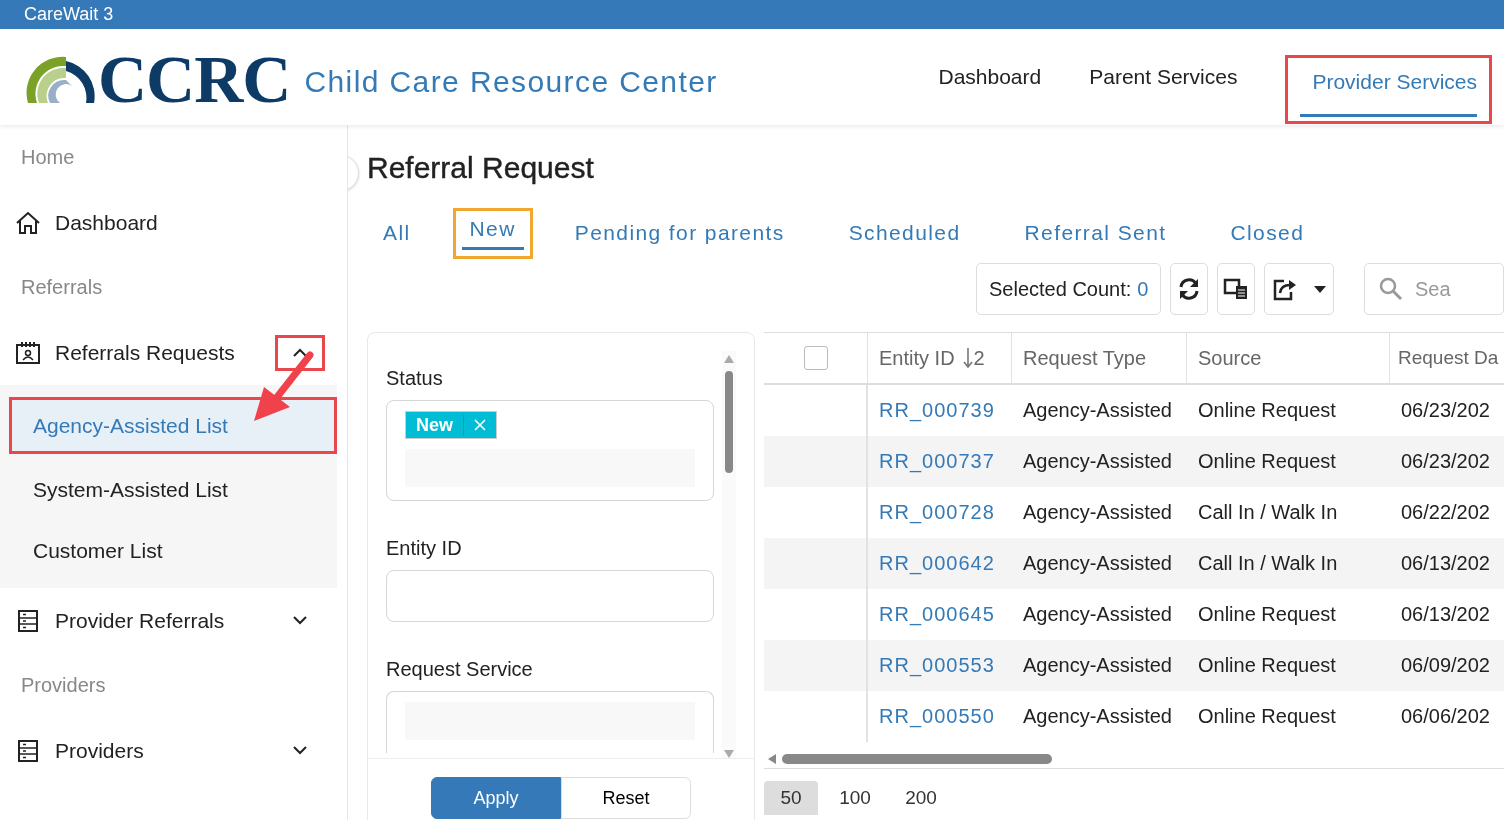 The image size is (1504, 820). What do you see at coordinates (48, 157) in the screenshot?
I see `sidebar-section-heading: Home` at bounding box center [48, 157].